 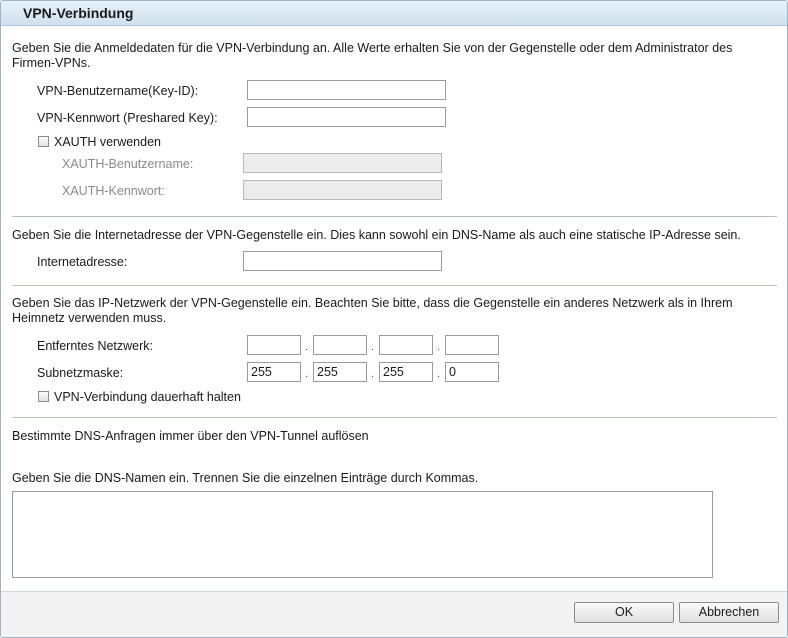 I want to click on xauth-label: XAUTH verwenden, so click(x=107, y=142).